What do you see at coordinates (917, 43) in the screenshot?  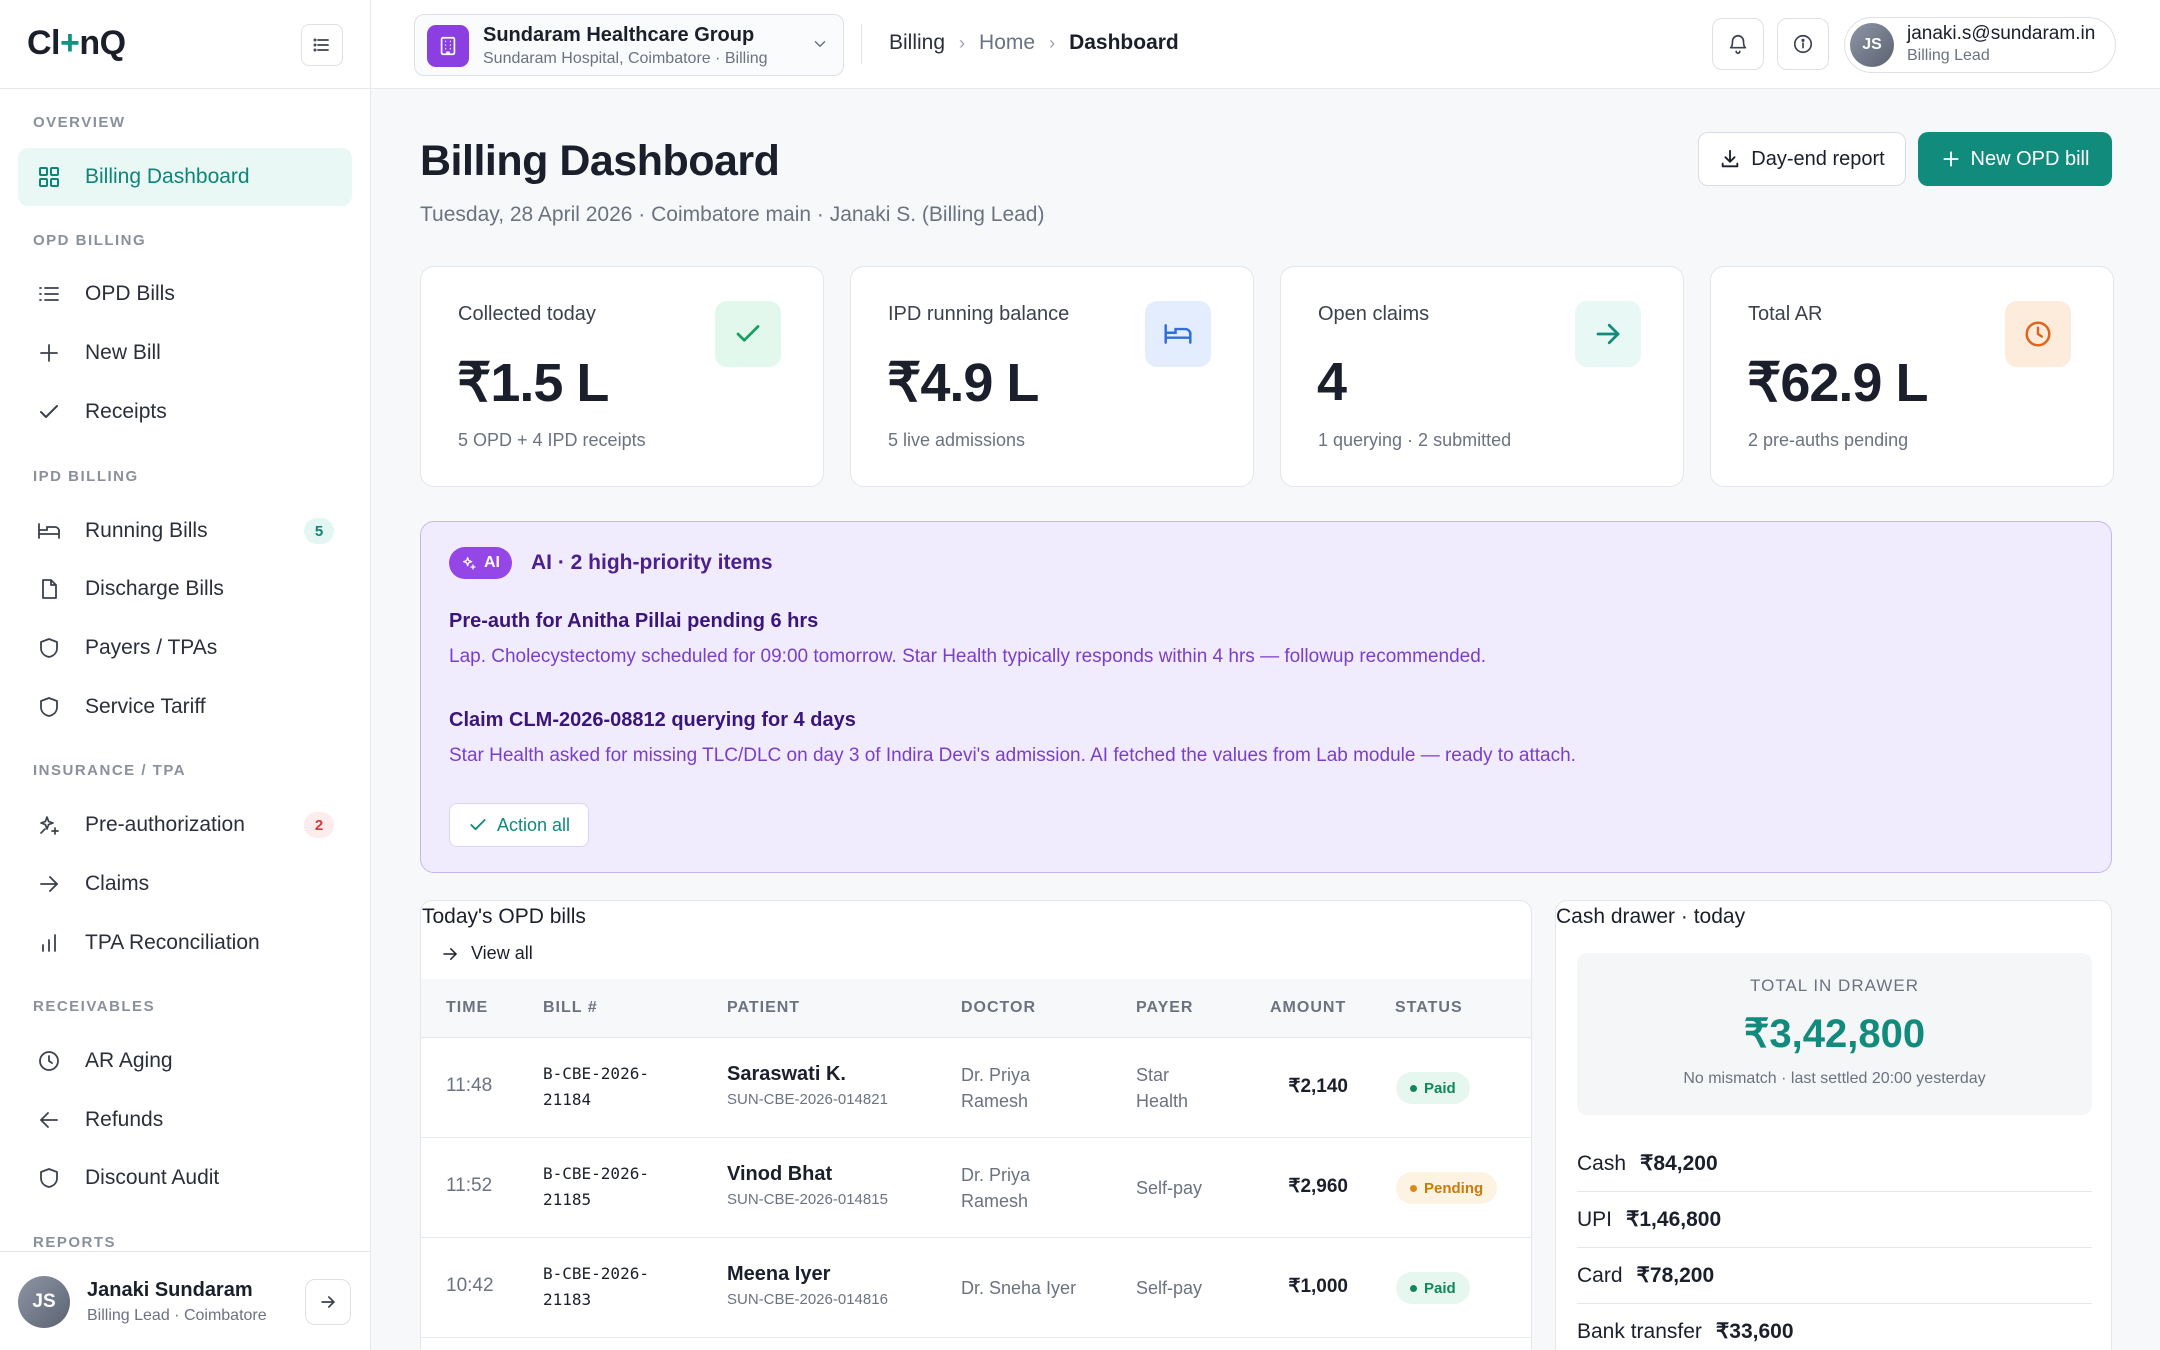 I see `breadcrumb-billing: Billing` at bounding box center [917, 43].